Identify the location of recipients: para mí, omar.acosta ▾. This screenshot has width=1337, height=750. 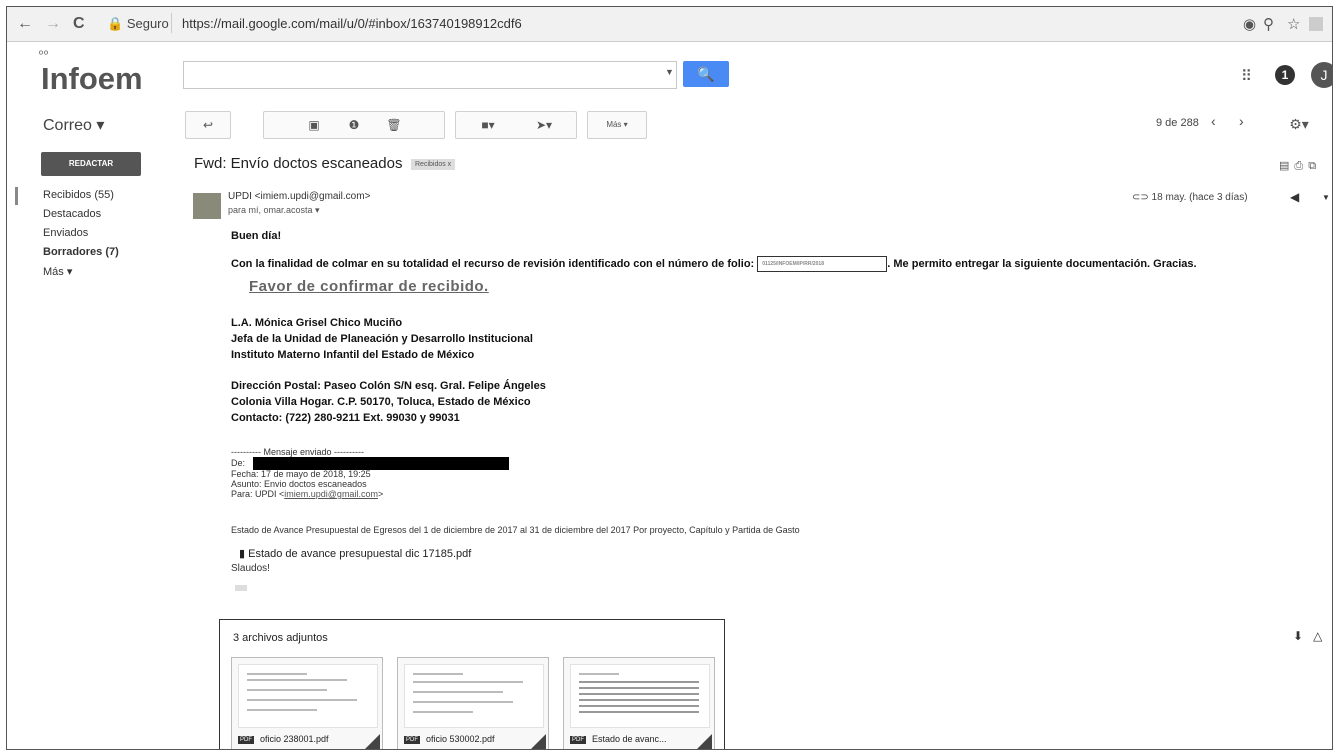
(274, 210).